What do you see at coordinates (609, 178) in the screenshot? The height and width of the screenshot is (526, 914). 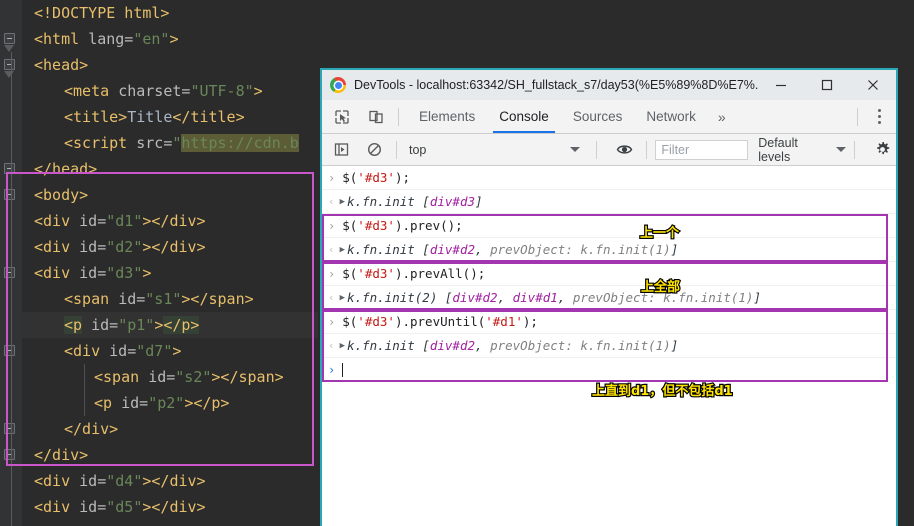 I see `console-input-row: › $('#d3');` at bounding box center [609, 178].